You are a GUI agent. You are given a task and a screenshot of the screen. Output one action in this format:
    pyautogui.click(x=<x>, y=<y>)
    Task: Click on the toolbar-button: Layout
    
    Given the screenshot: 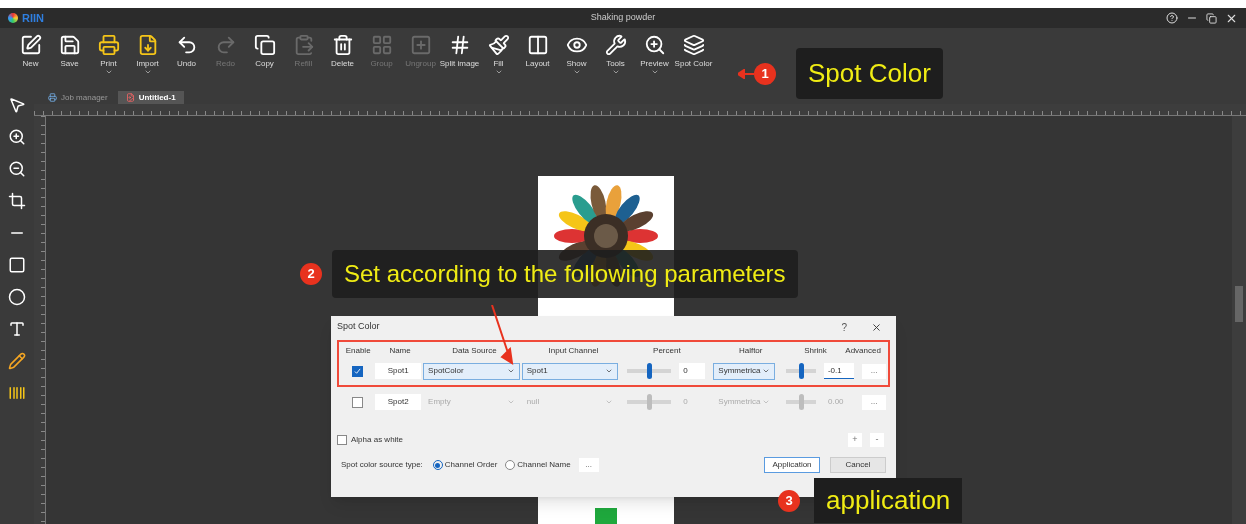 What is the action you would take?
    pyautogui.click(x=537, y=51)
    